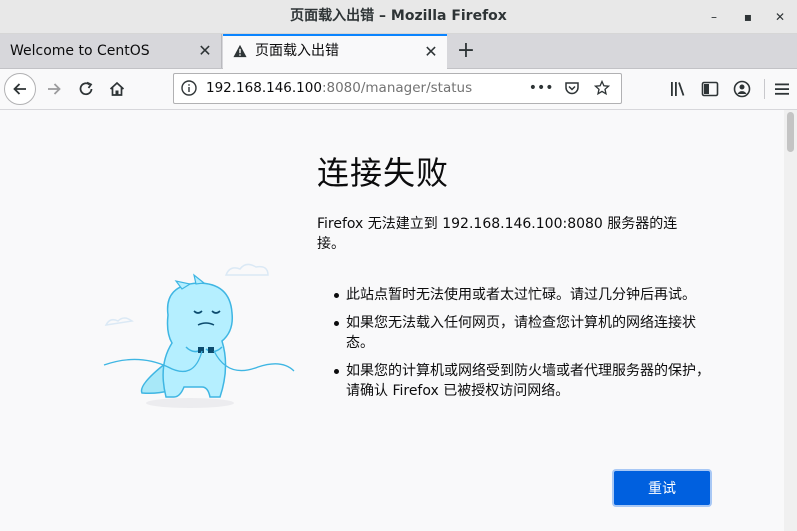 Image resolution: width=797 pixels, height=531 pixels. I want to click on warning-icon, so click(240, 51).